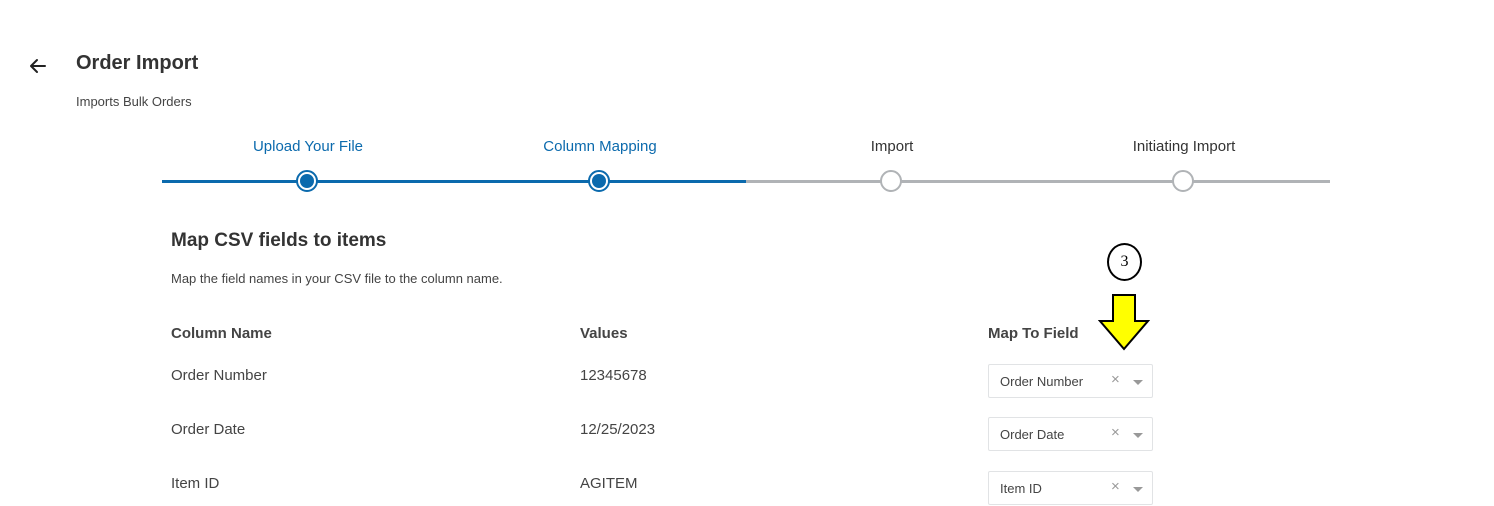 This screenshot has height=506, width=1494. I want to click on step-label: Upload Your File, so click(308, 149).